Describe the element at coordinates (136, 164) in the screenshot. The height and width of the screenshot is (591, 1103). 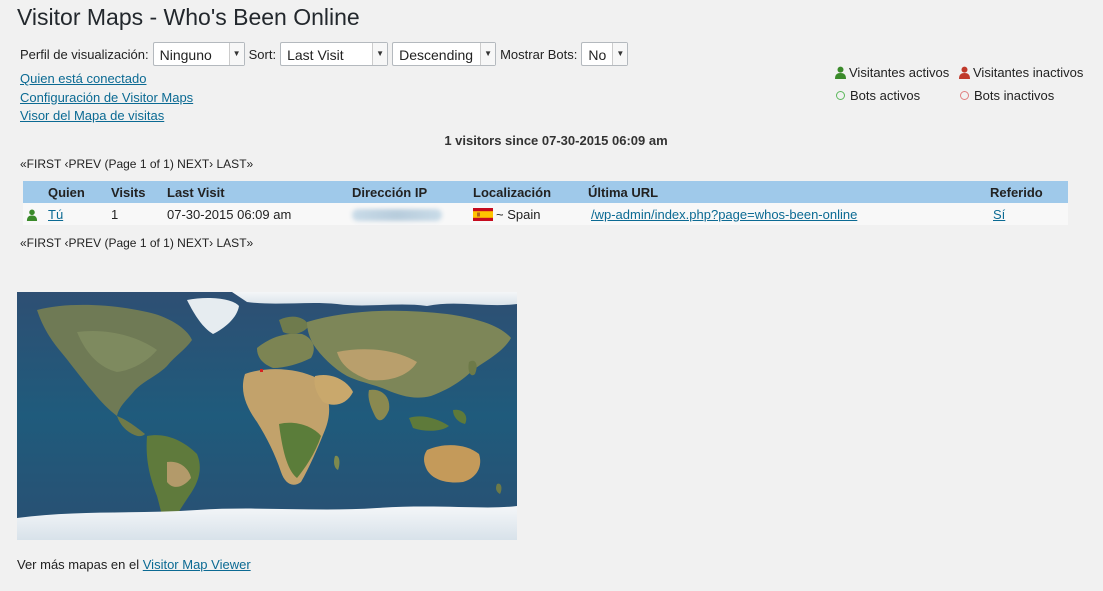
I see `pager-top: «FIRST ‹PREV (Page 1 of 1) NEXT› LAST»` at that location.